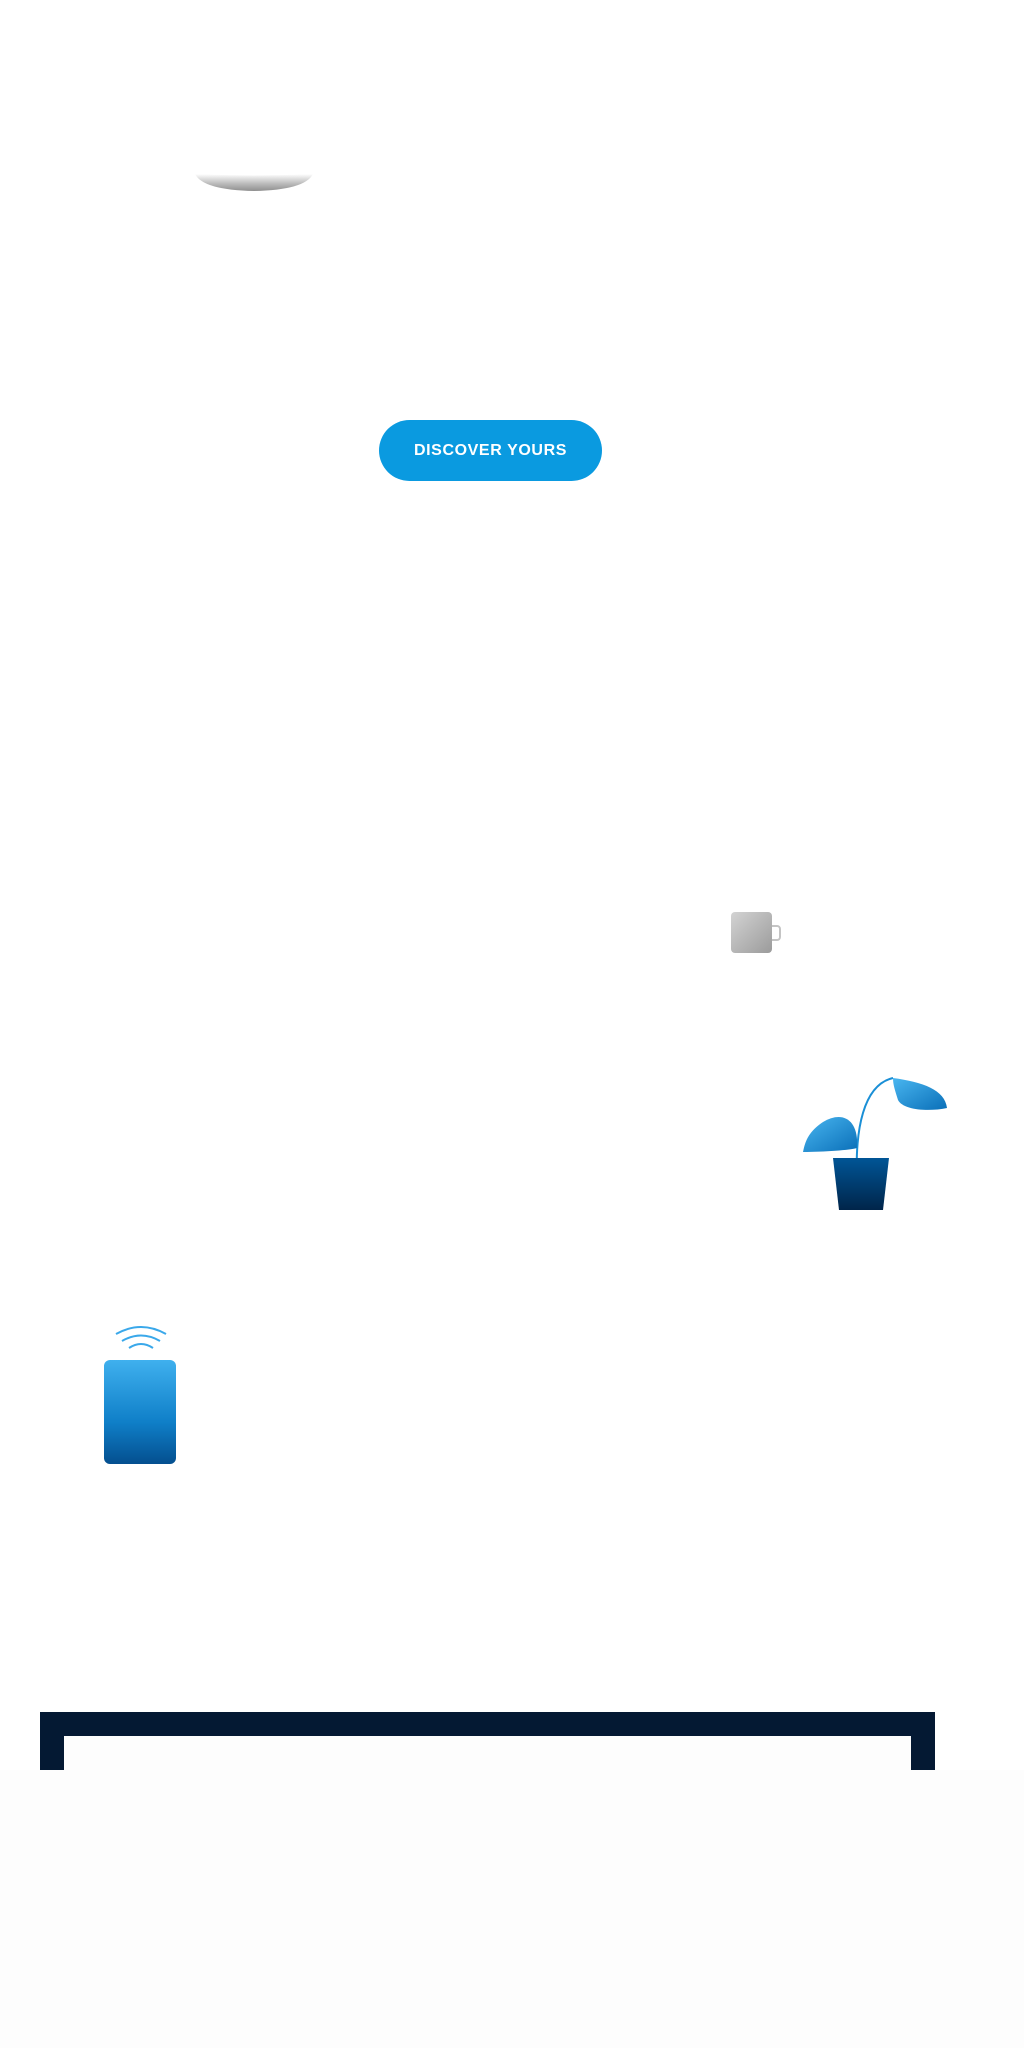  Describe the element at coordinates (923, 1741) in the screenshot. I see `frame-right-border` at that location.